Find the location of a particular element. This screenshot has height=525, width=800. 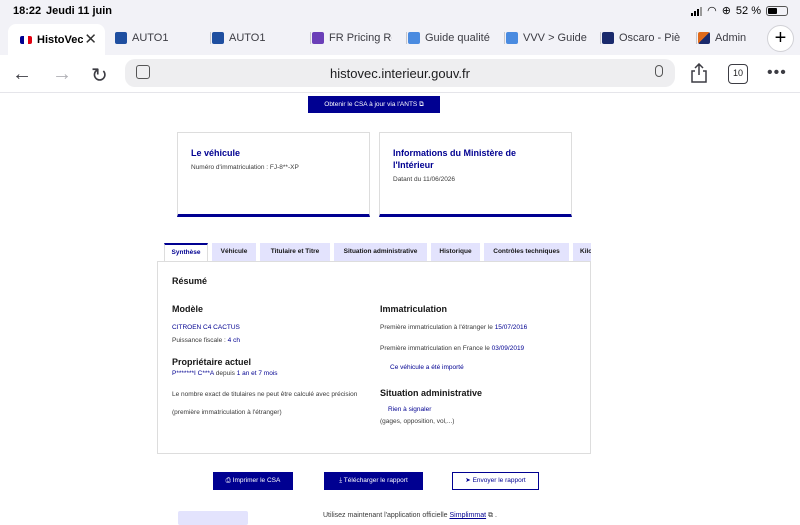

owner-duration: 1 an et 7 mois is located at coordinates (257, 373).